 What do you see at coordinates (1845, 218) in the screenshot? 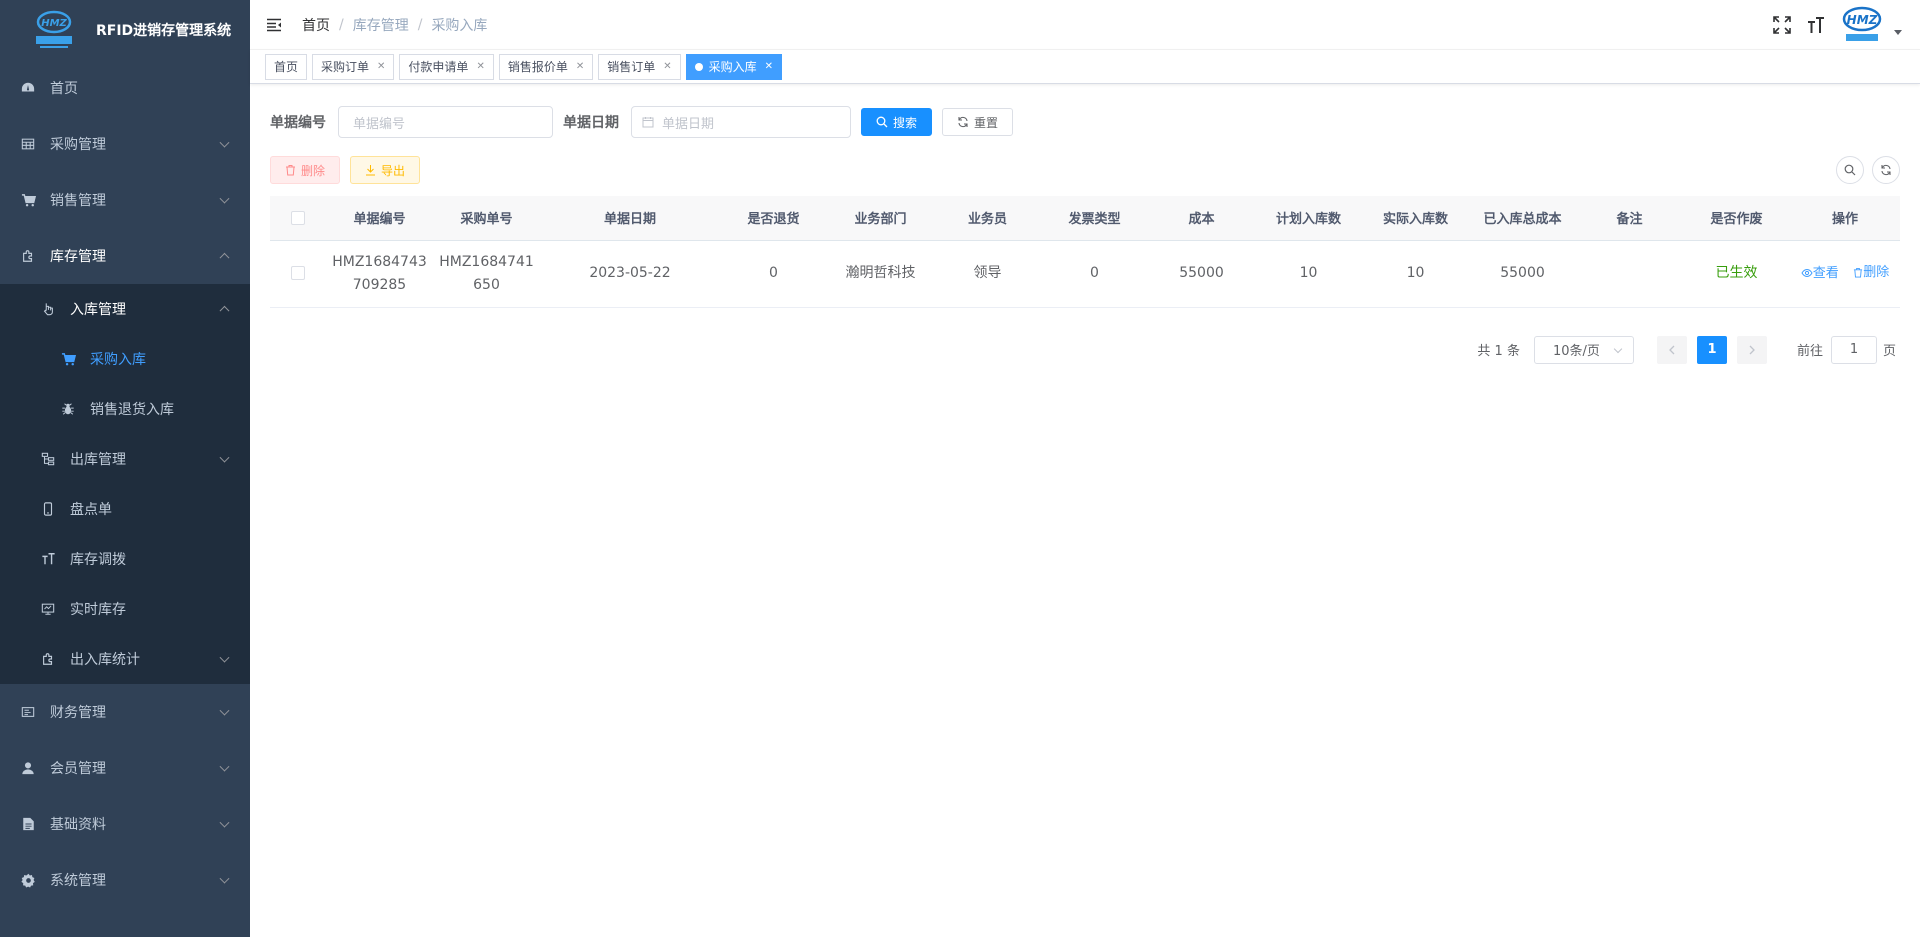
I see `col-header: 操作` at bounding box center [1845, 218].